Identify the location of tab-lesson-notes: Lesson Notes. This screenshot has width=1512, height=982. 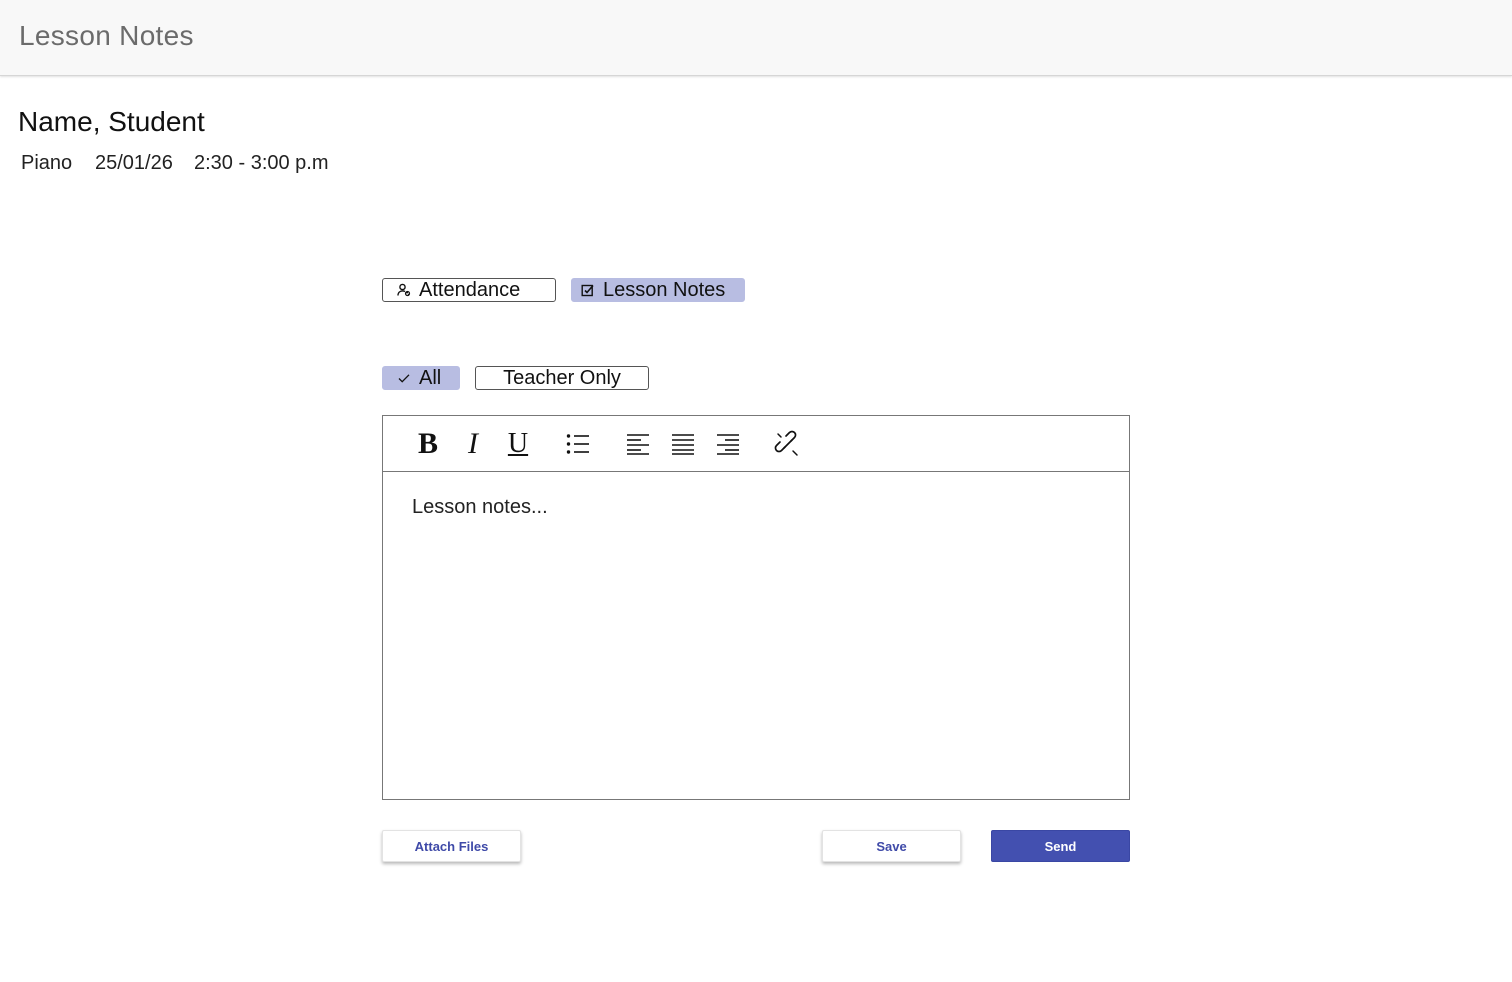
(658, 290).